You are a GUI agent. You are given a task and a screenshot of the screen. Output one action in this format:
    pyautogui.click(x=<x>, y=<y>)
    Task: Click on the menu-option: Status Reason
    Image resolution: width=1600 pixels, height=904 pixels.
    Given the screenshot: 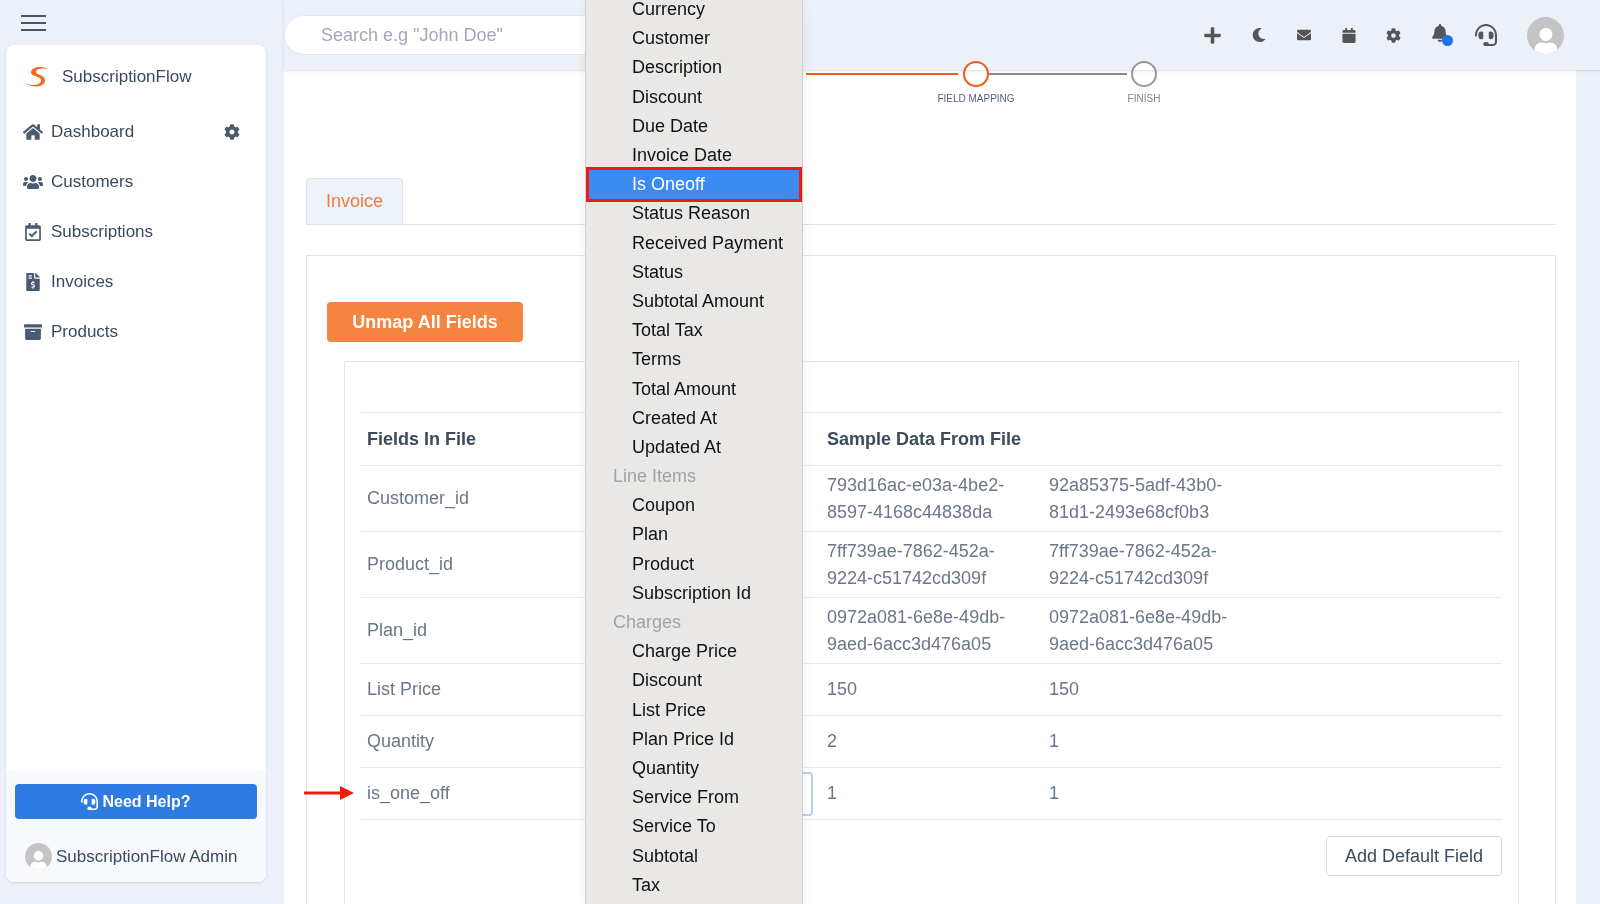 What is the action you would take?
    pyautogui.click(x=694, y=214)
    